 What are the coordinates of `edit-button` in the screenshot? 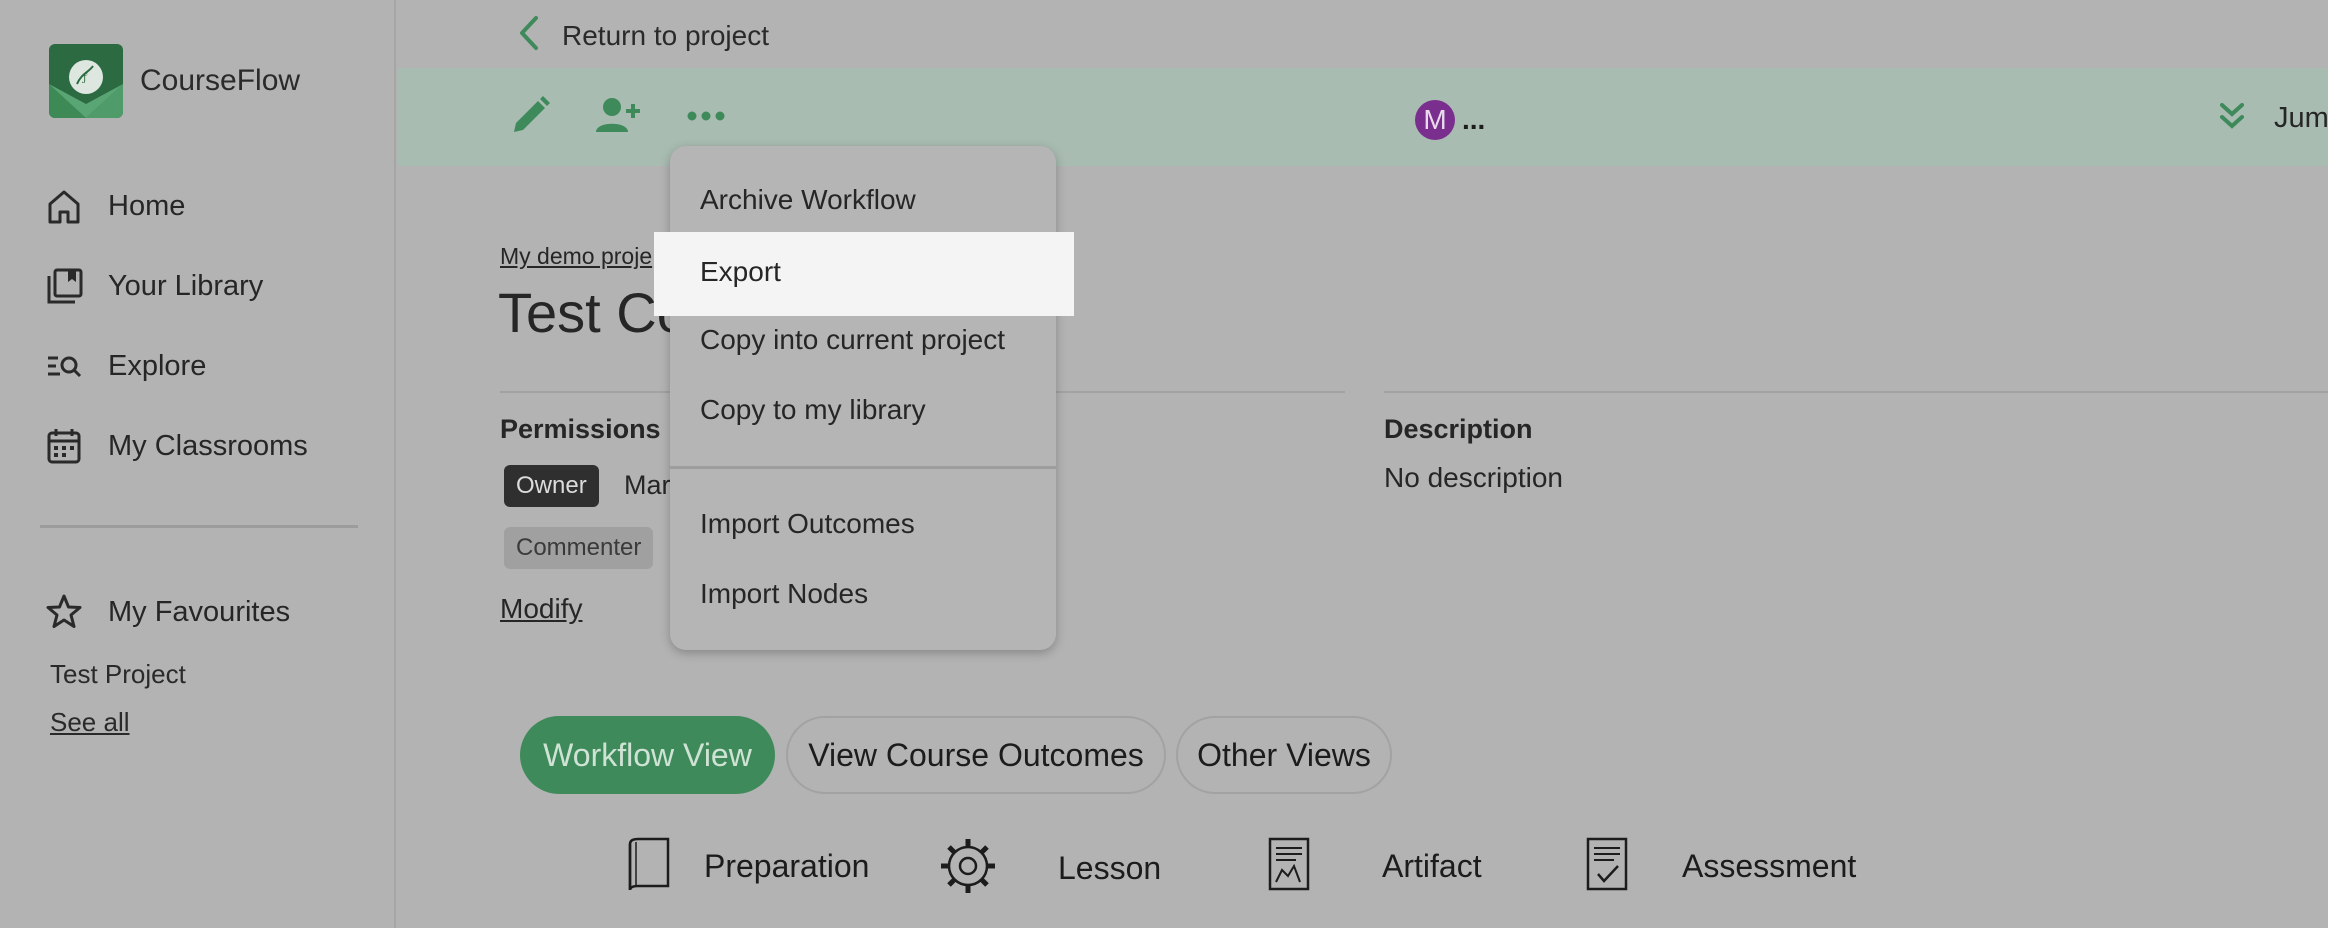 It's located at (530, 118).